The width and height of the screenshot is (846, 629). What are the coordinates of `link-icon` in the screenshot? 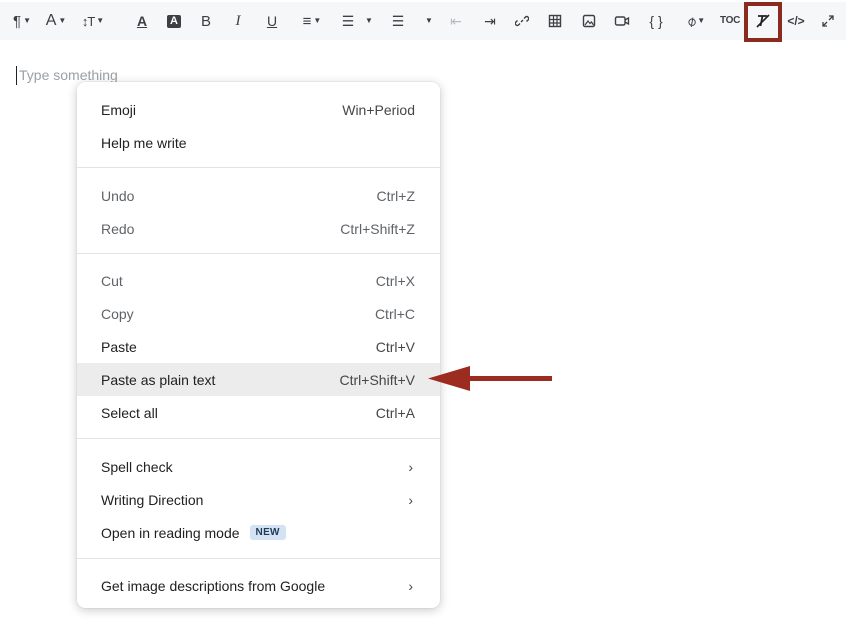 It's located at (522, 21).